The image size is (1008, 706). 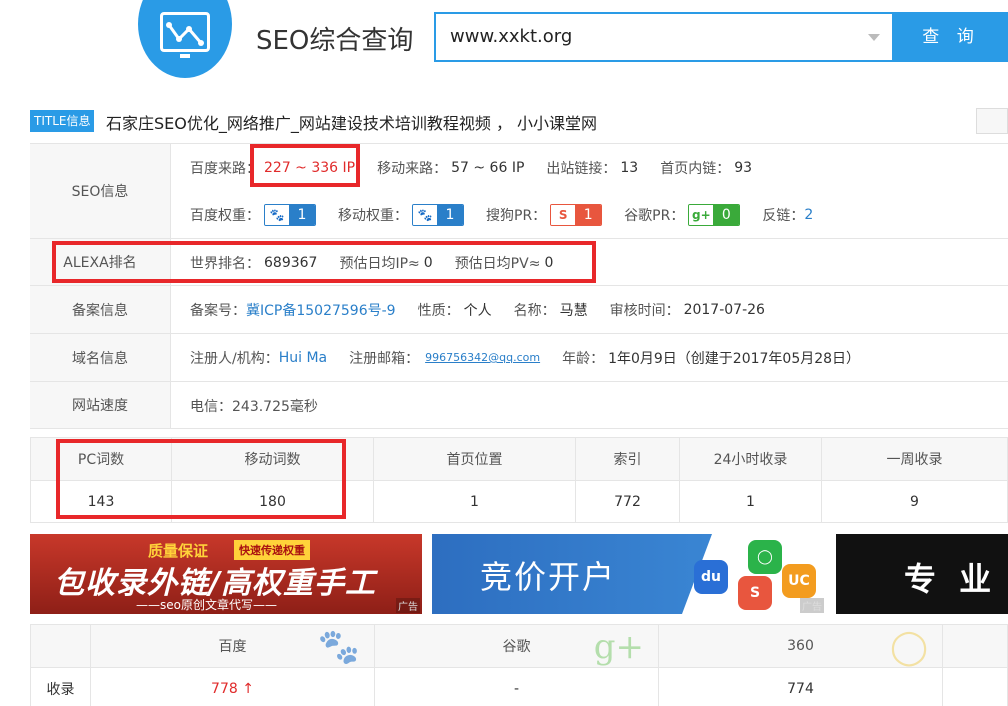 I want to click on pc-words-value: 143, so click(x=101, y=501).